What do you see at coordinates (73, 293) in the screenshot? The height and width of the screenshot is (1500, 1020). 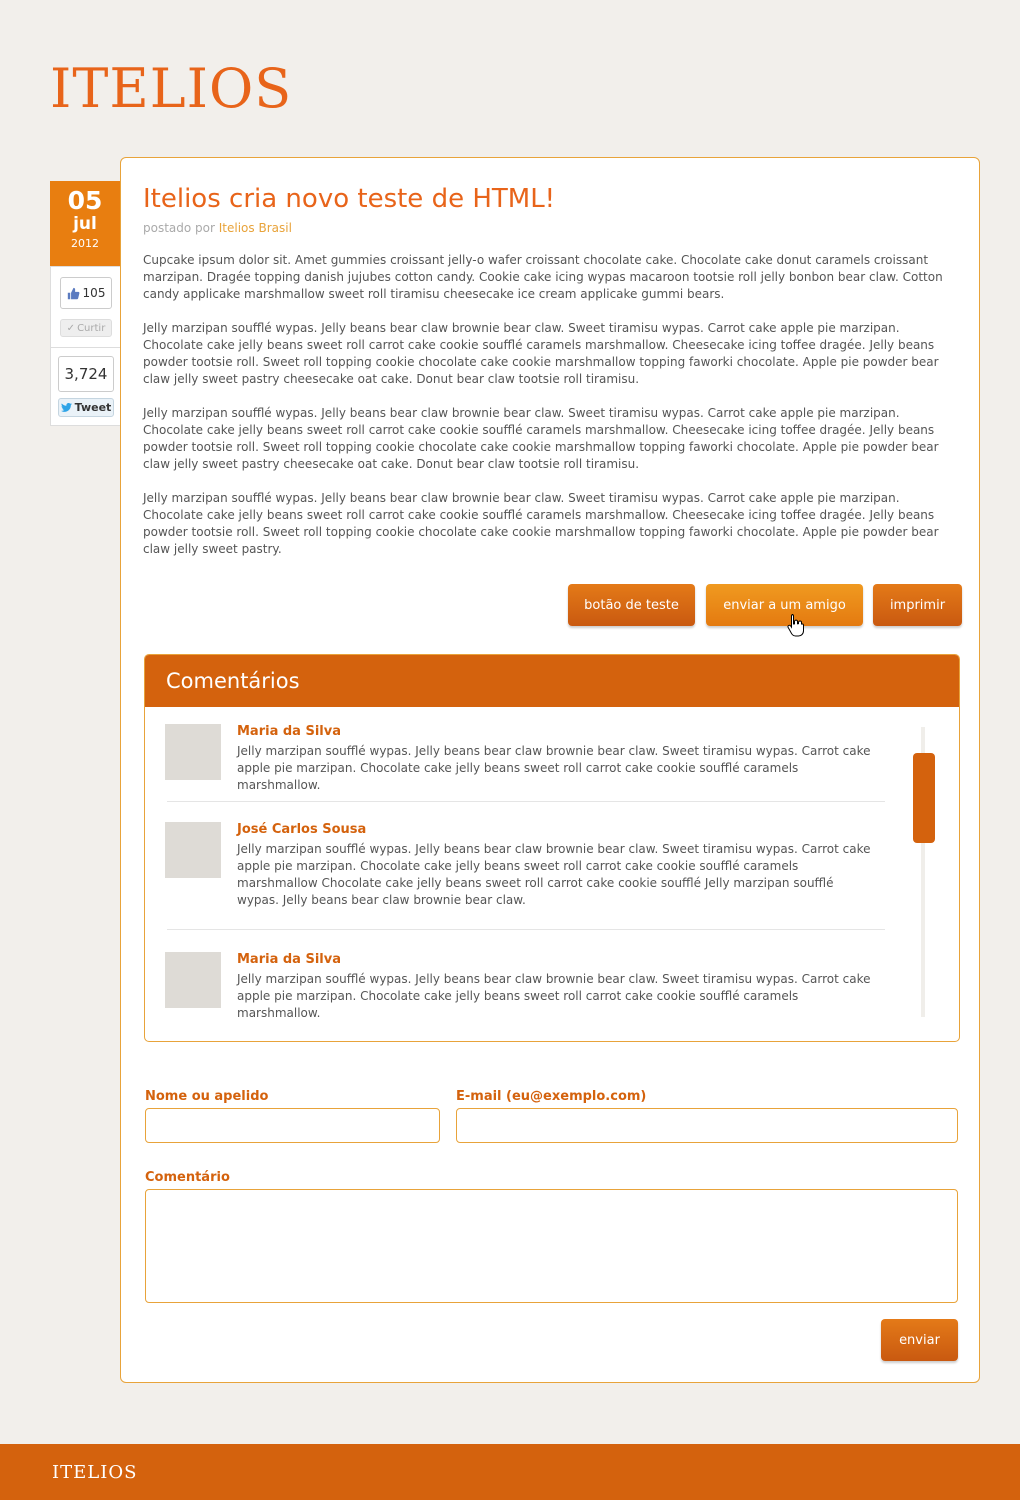 I see `thumbs-up-icon` at bounding box center [73, 293].